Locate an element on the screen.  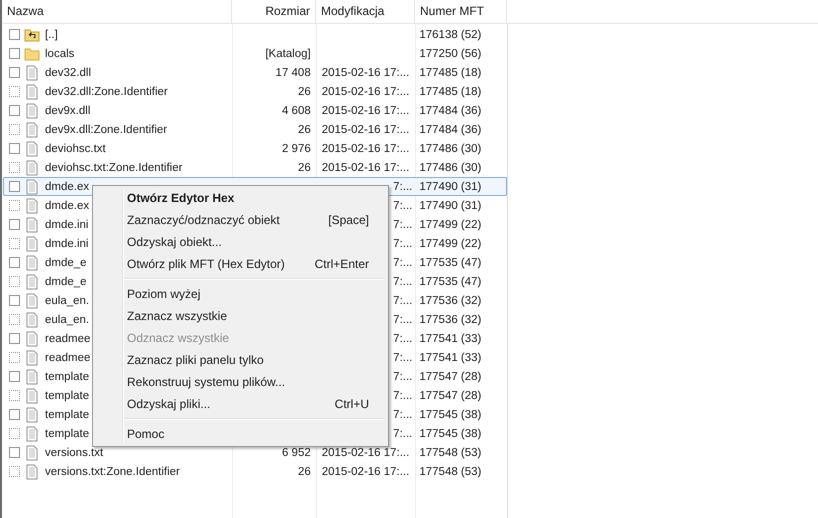
parent-folder-icon is located at coordinates (32, 34).